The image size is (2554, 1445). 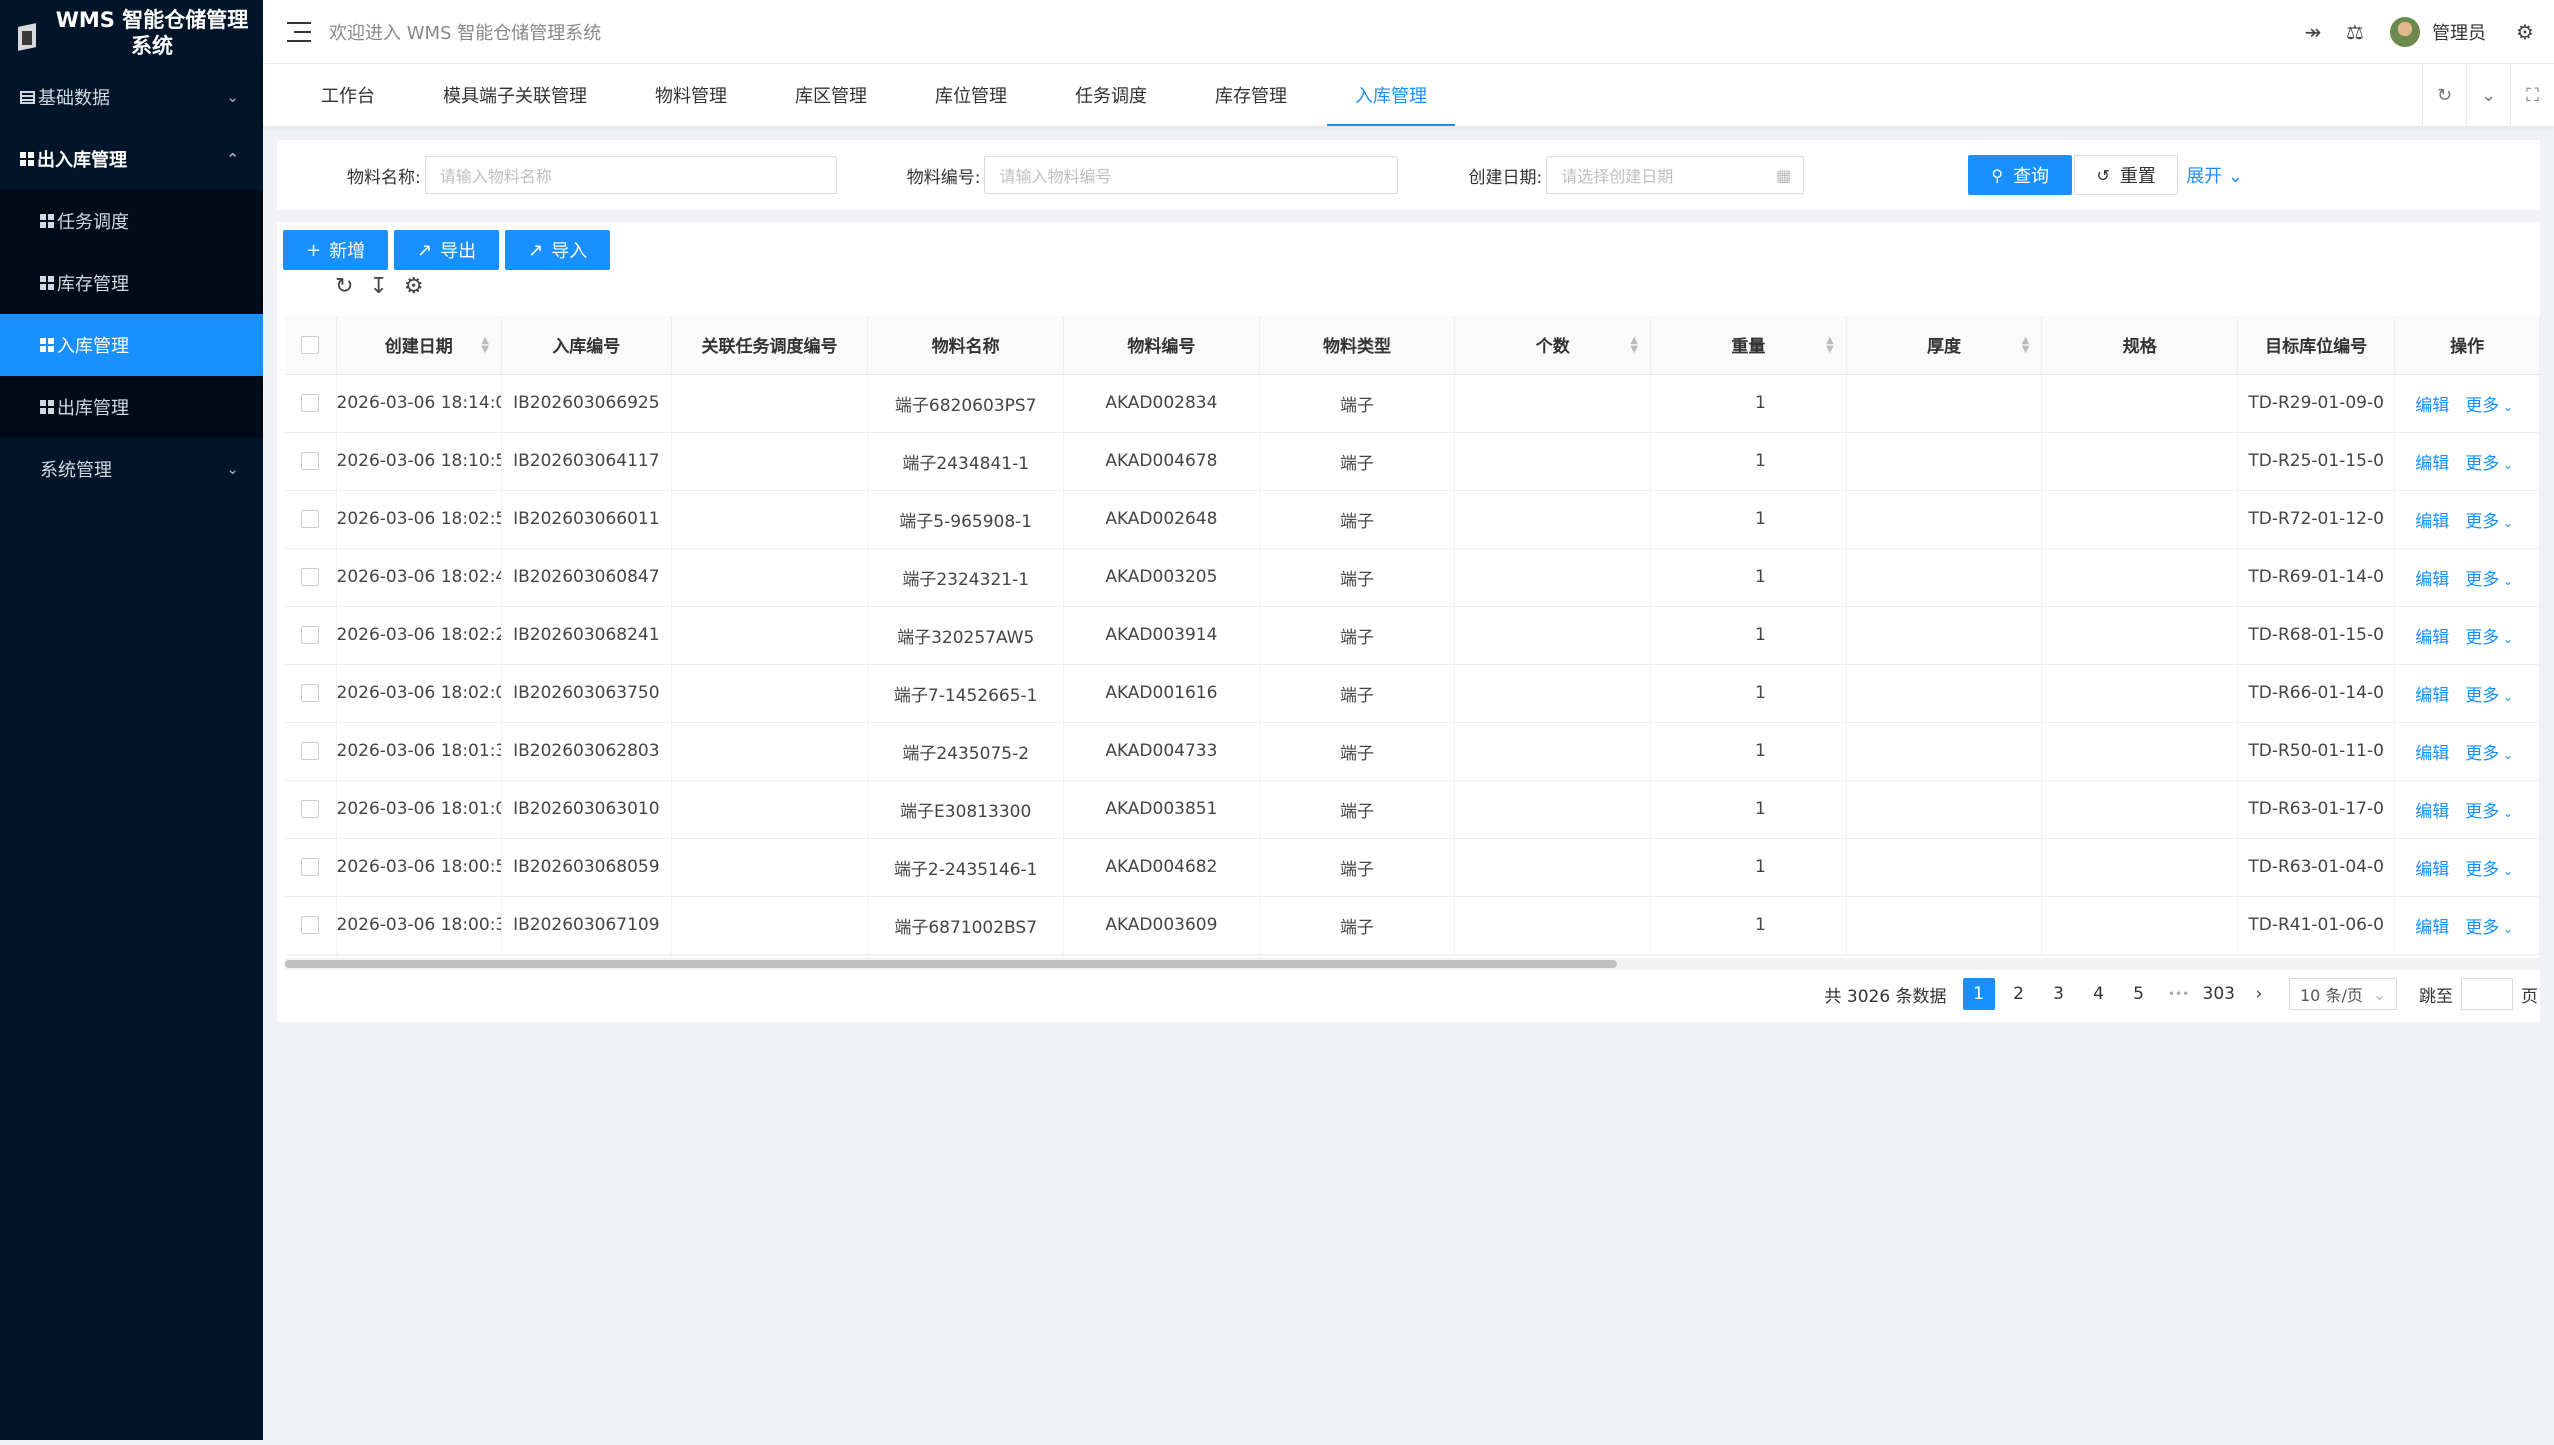 I want to click on username: 管理员, so click(x=2459, y=32).